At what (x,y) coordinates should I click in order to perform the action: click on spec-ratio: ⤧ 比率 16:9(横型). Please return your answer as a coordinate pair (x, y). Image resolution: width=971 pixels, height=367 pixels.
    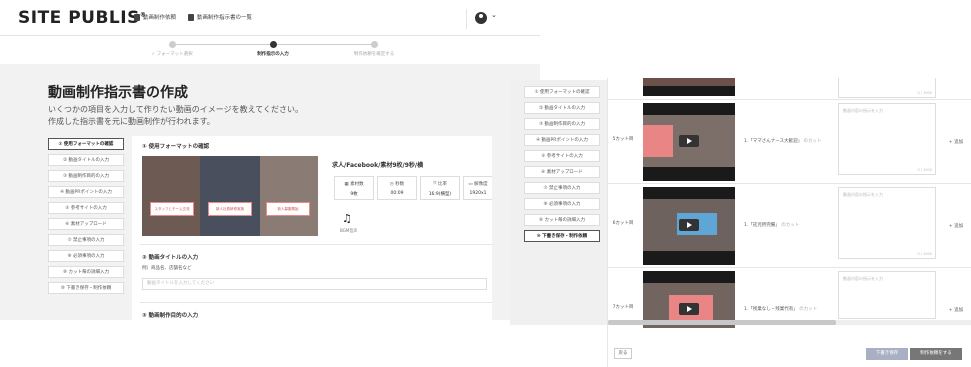
    Looking at the image, I should click on (440, 188).